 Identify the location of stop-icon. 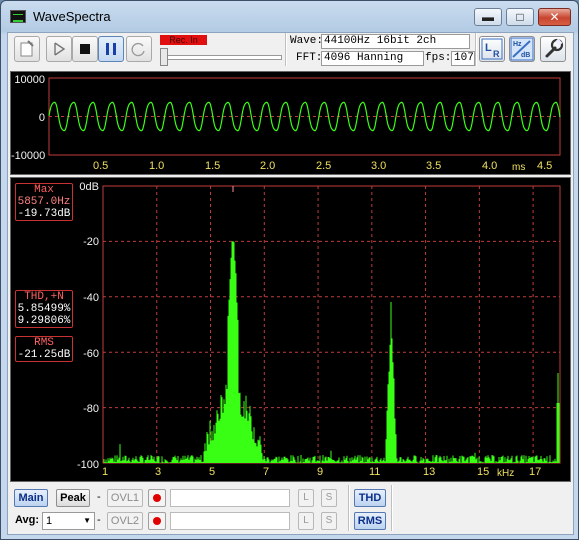
(85, 49).